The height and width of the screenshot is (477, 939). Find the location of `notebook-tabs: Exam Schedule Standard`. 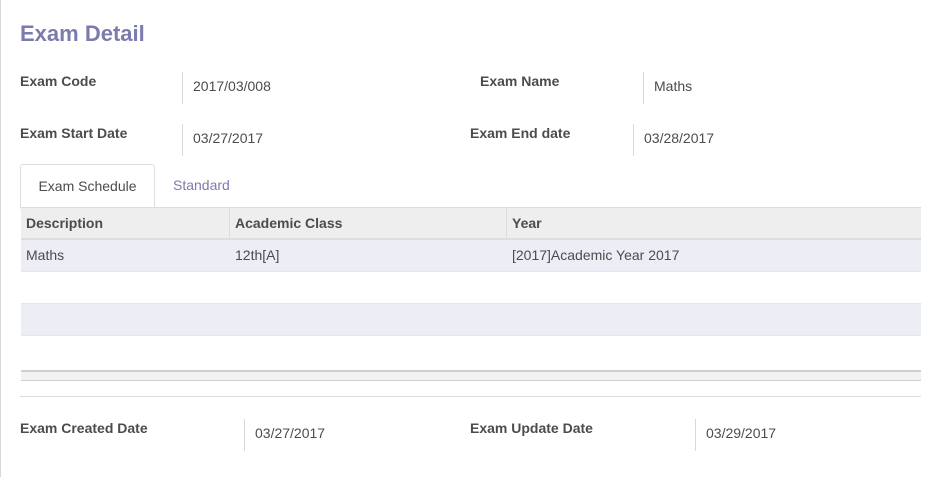

notebook-tabs: Exam Schedule Standard is located at coordinates (470, 186).